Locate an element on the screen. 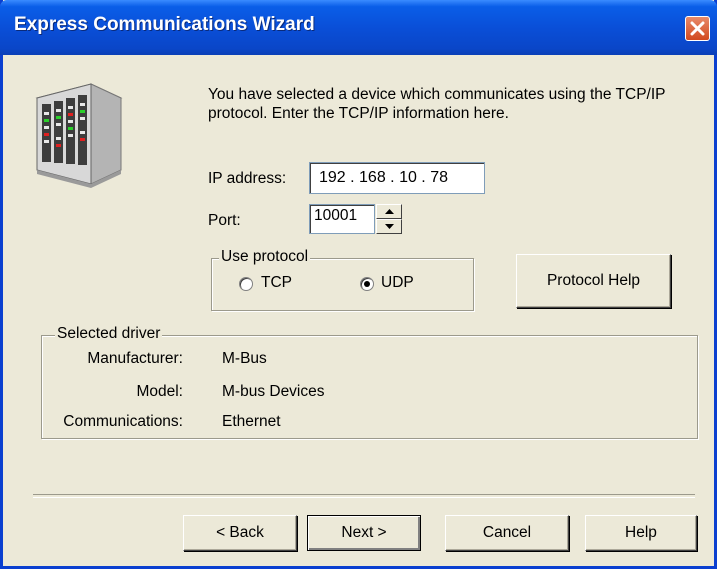 The height and width of the screenshot is (569, 717). close-button is located at coordinates (697, 28).